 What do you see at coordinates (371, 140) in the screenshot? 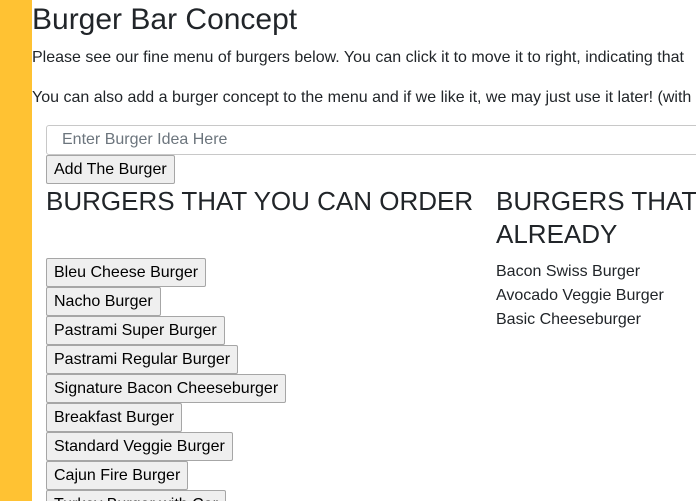
I see `burger-idea-input` at bounding box center [371, 140].